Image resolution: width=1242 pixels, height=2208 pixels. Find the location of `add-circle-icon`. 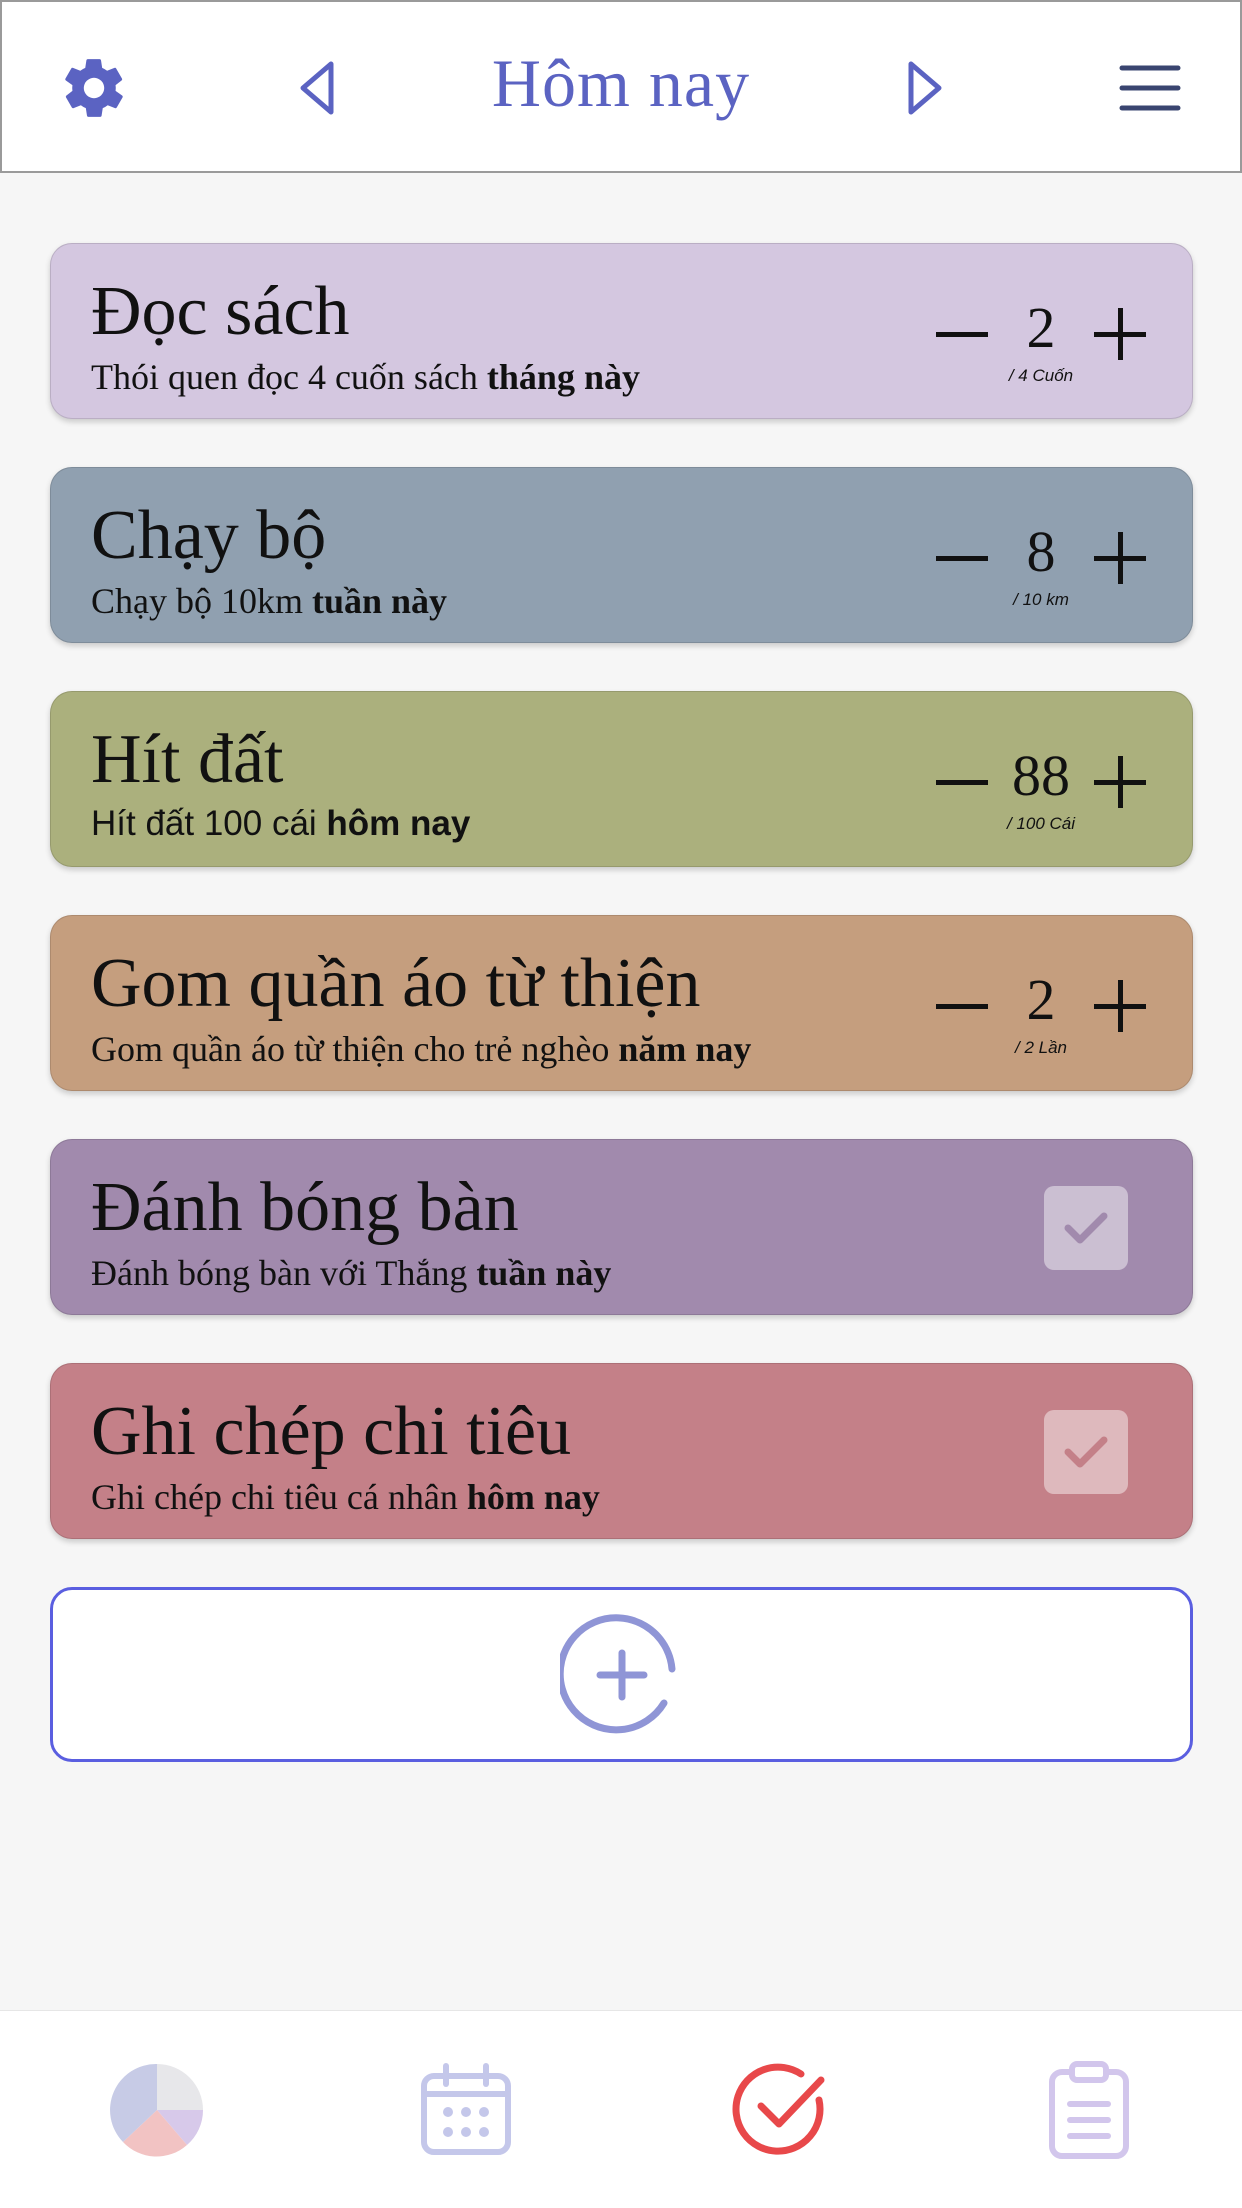

add-circle-icon is located at coordinates (617, 1673).